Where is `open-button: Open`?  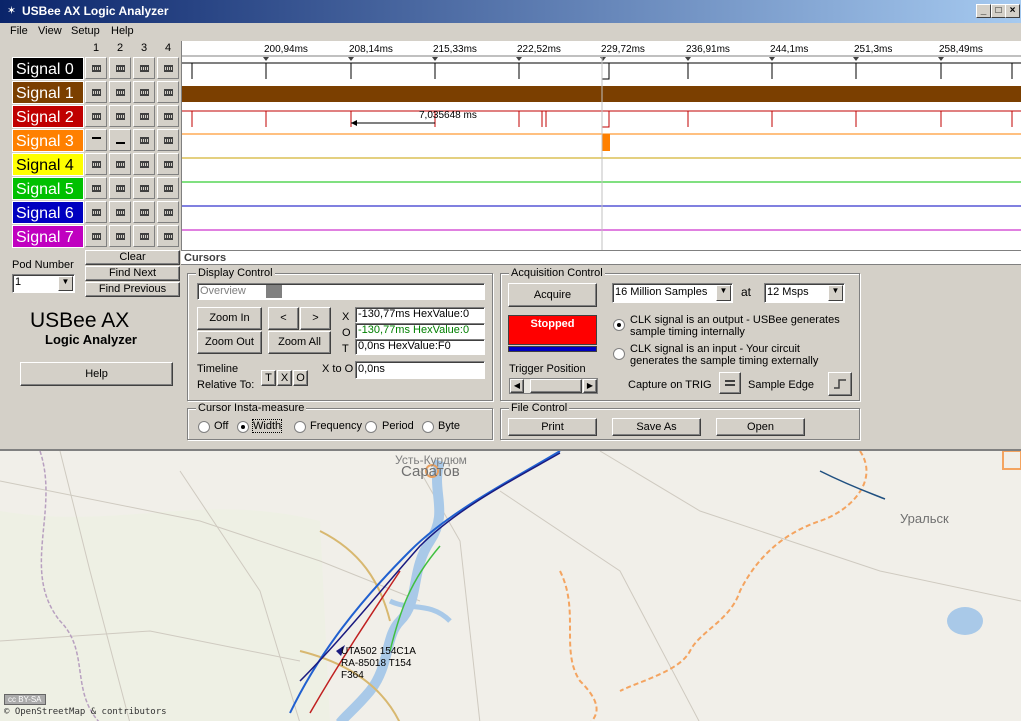 open-button: Open is located at coordinates (760, 427).